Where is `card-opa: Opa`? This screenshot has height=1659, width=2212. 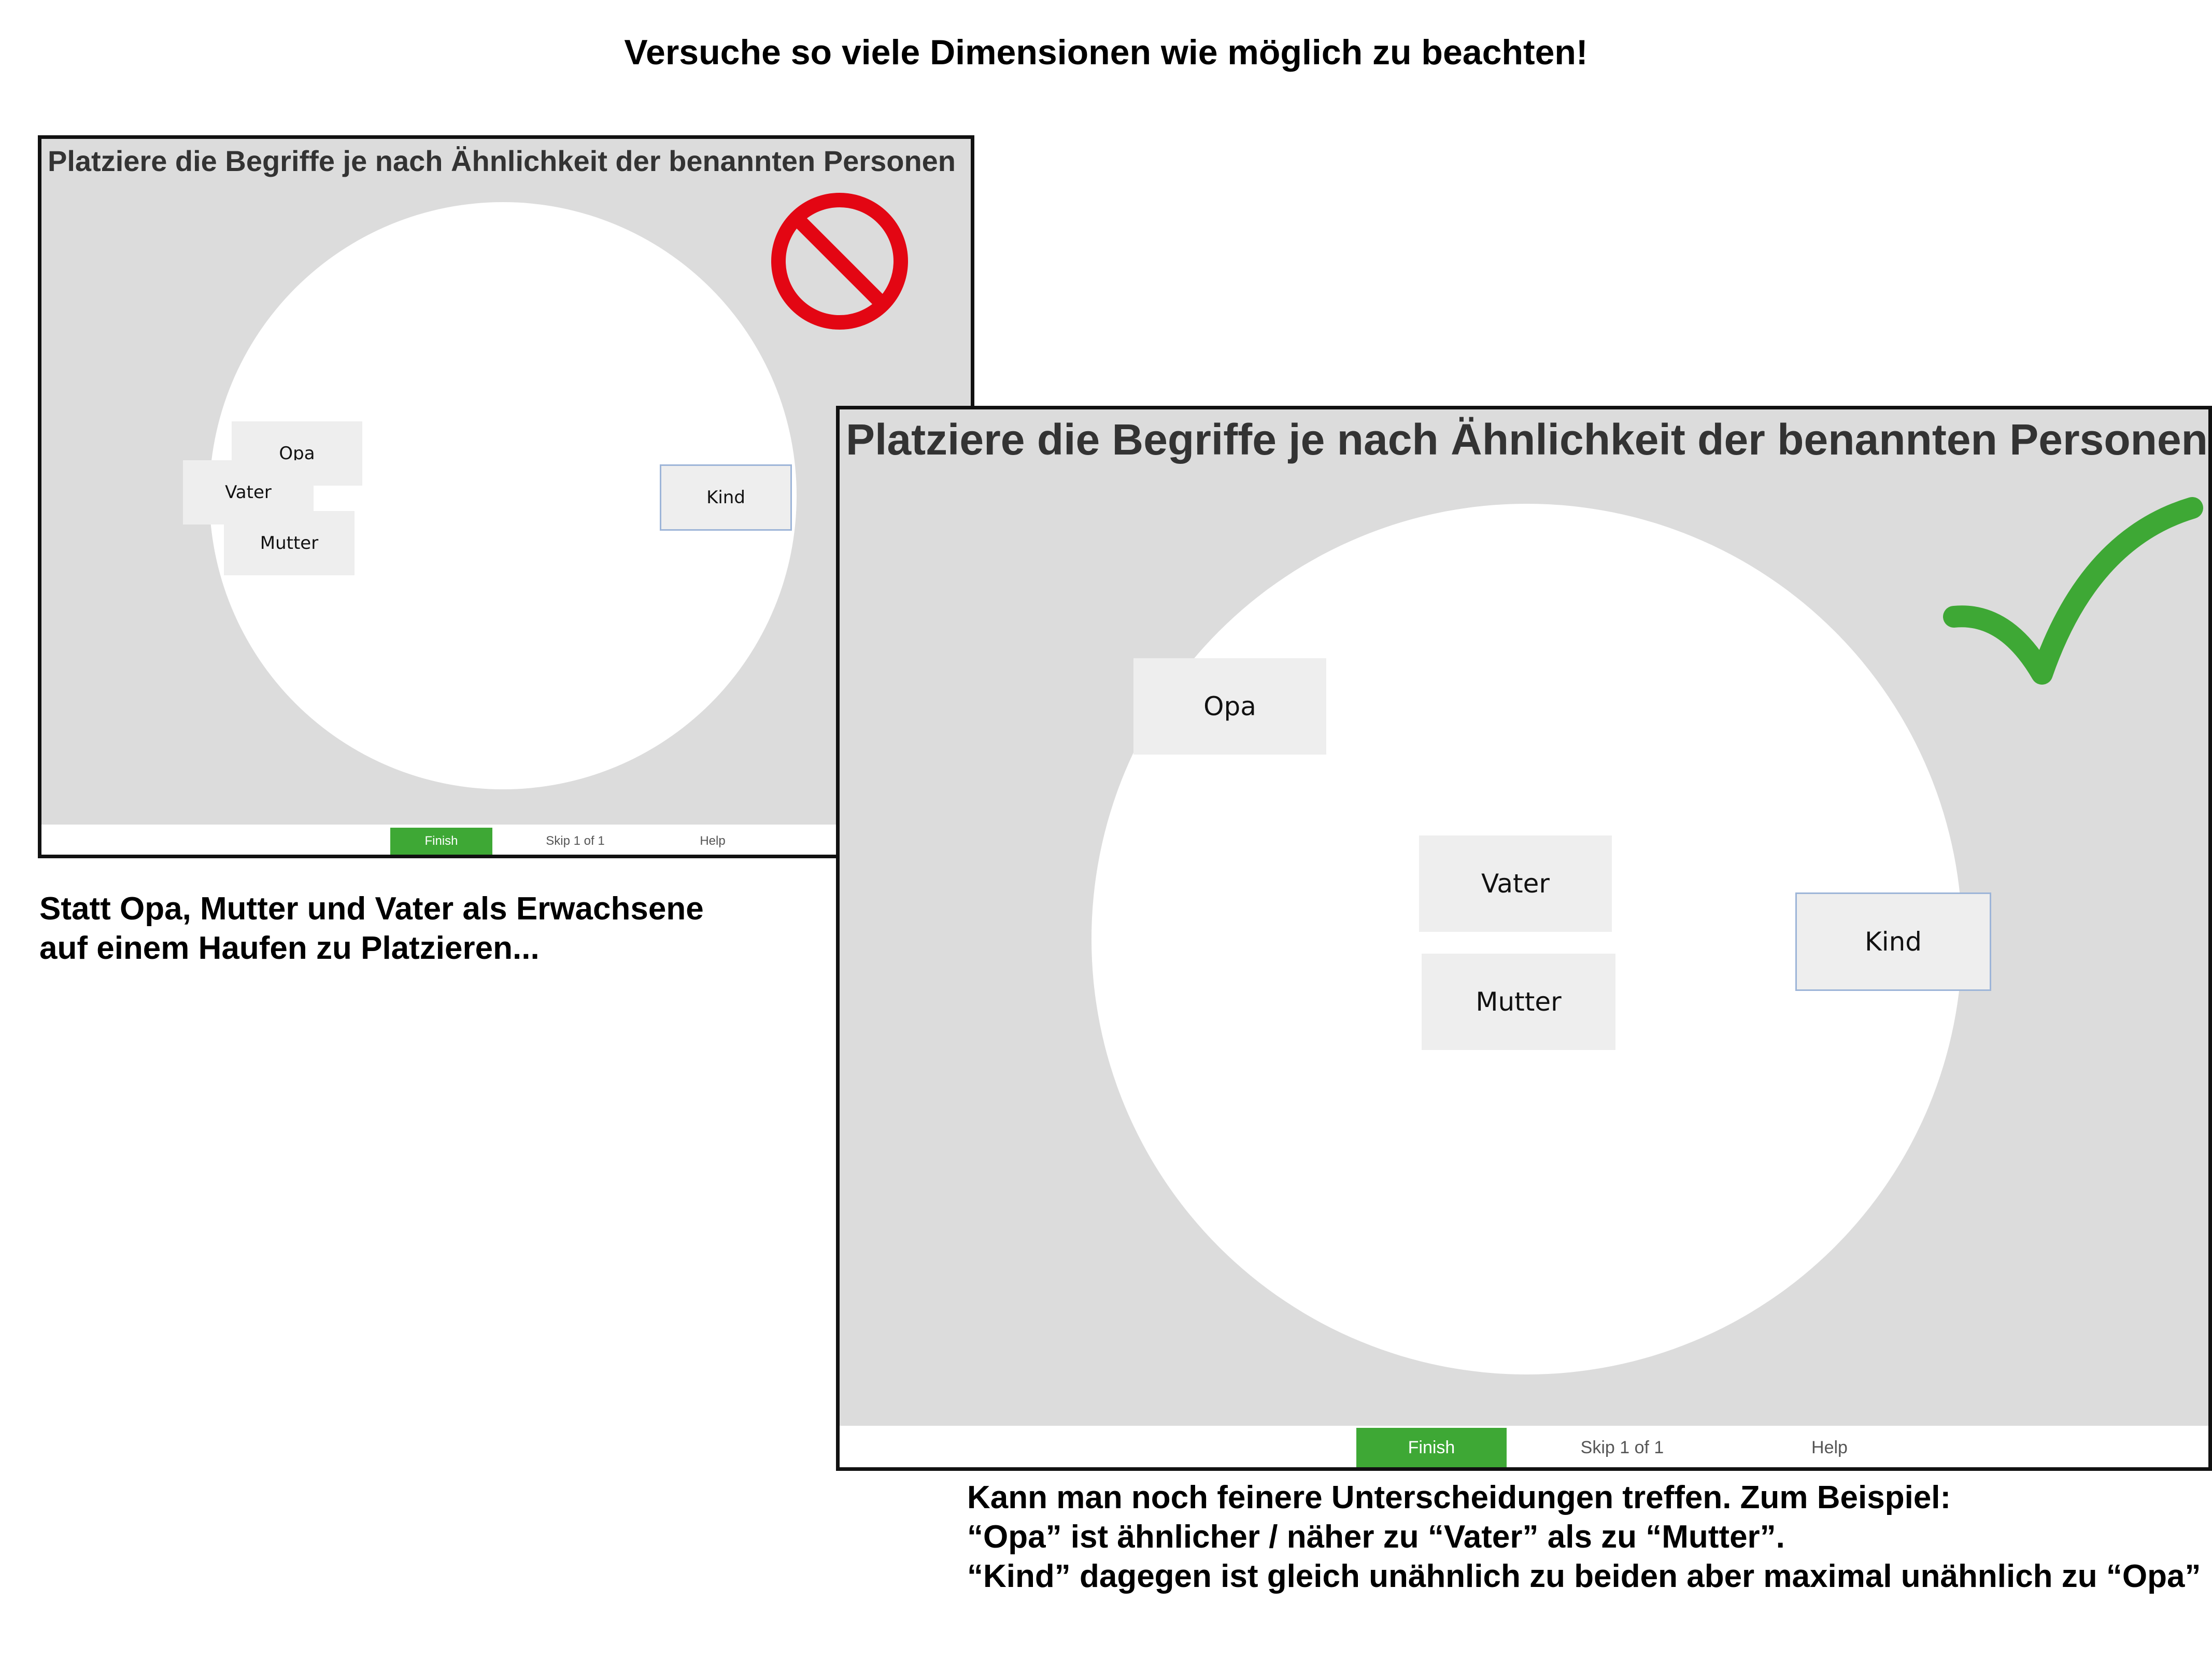 card-opa: Opa is located at coordinates (1229, 706).